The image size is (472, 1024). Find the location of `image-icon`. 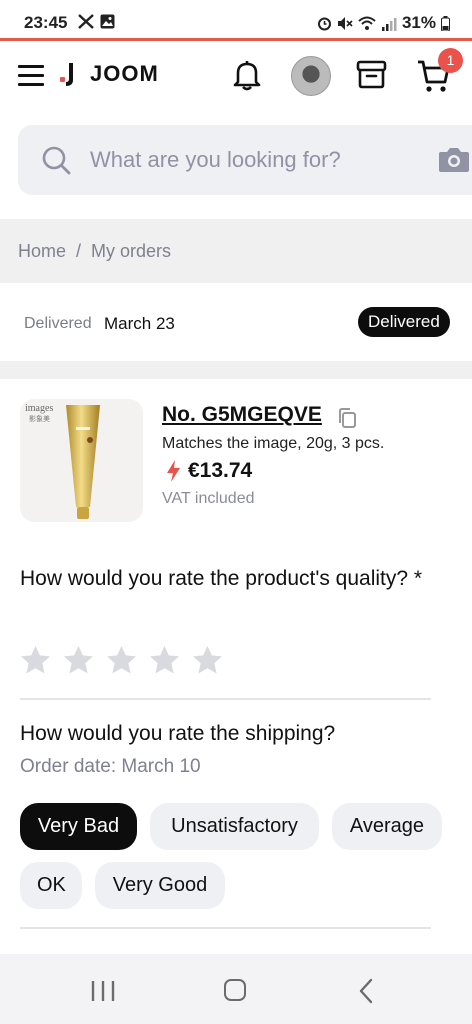

image-icon is located at coordinates (107, 21).